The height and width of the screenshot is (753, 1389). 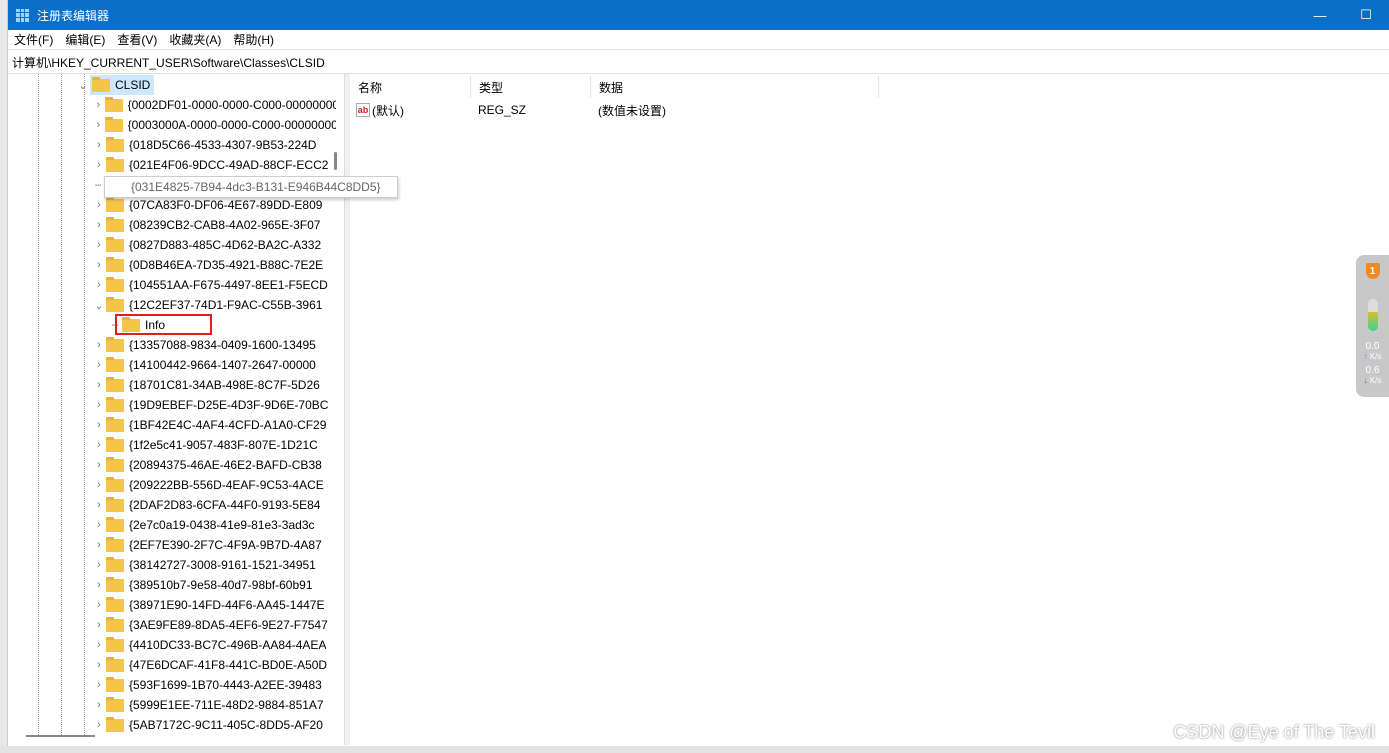 I want to click on network-monitor-widget: 1 0.0 ↑ K/s 0.6 ↓ K/s, so click(x=1372, y=326).